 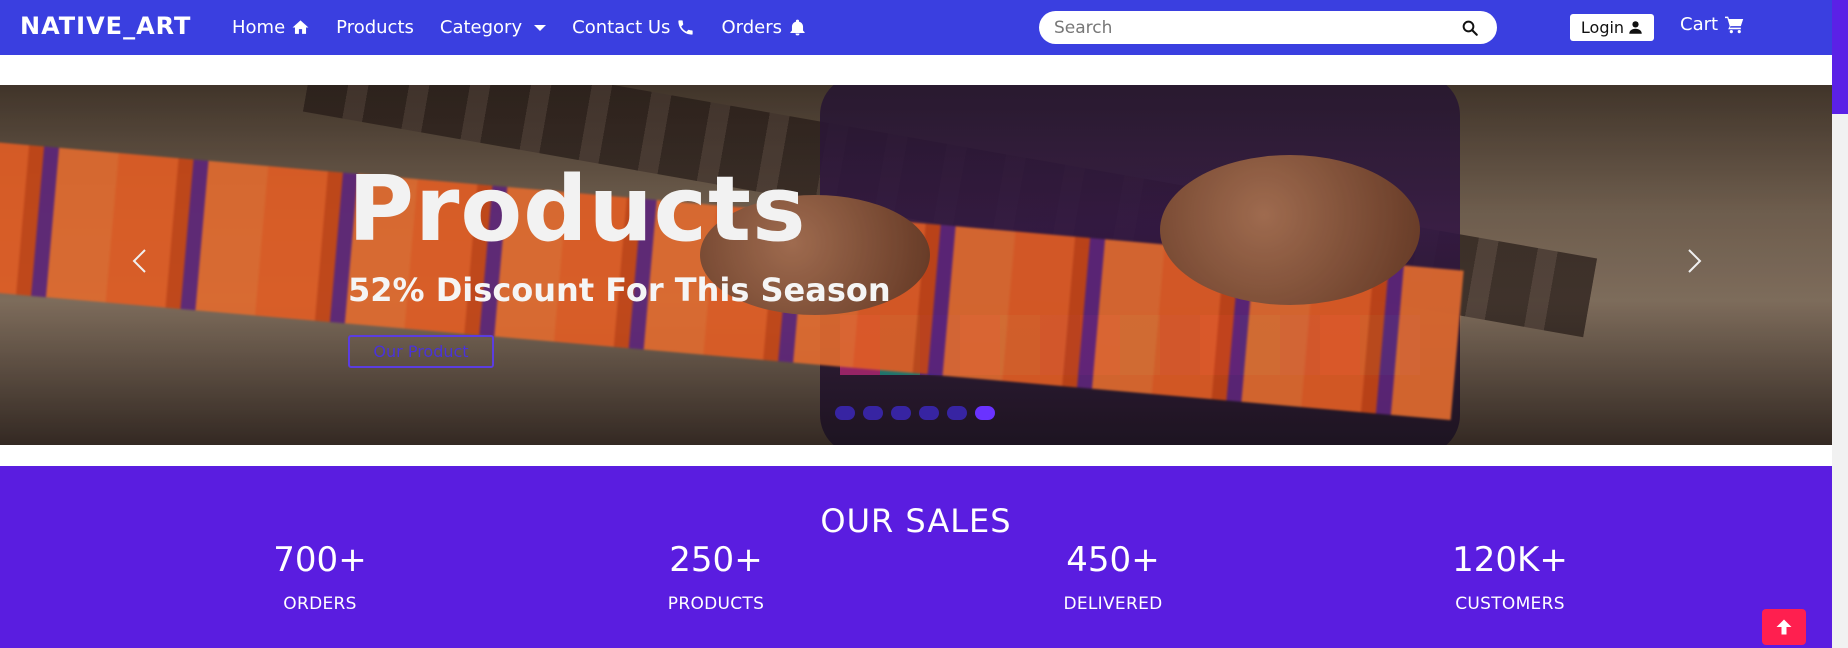 I want to click on search-bar, so click(x=1268, y=27).